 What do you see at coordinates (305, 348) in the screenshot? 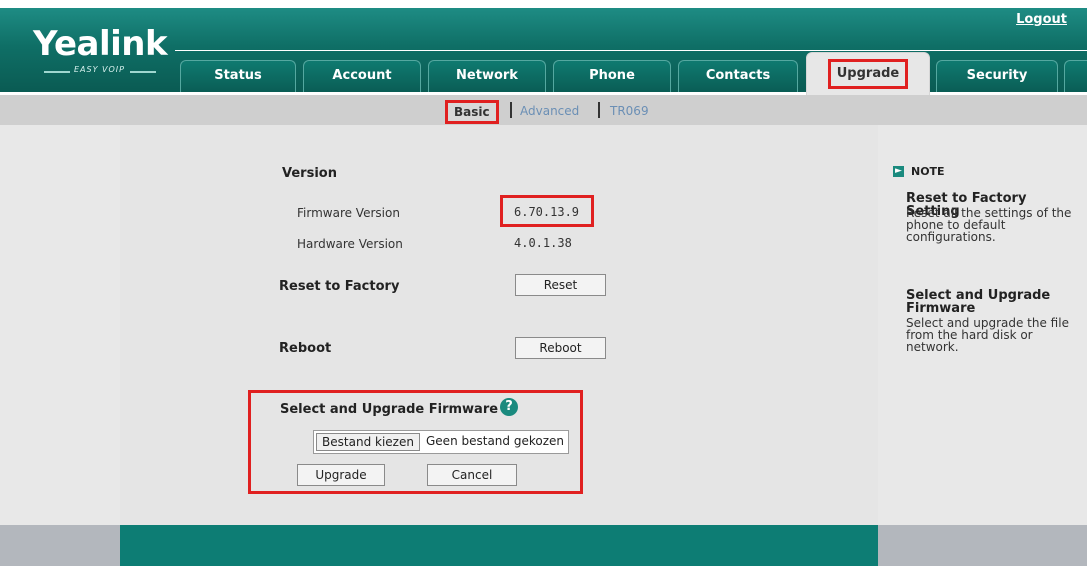
I see `reboot-label: Reboot` at bounding box center [305, 348].